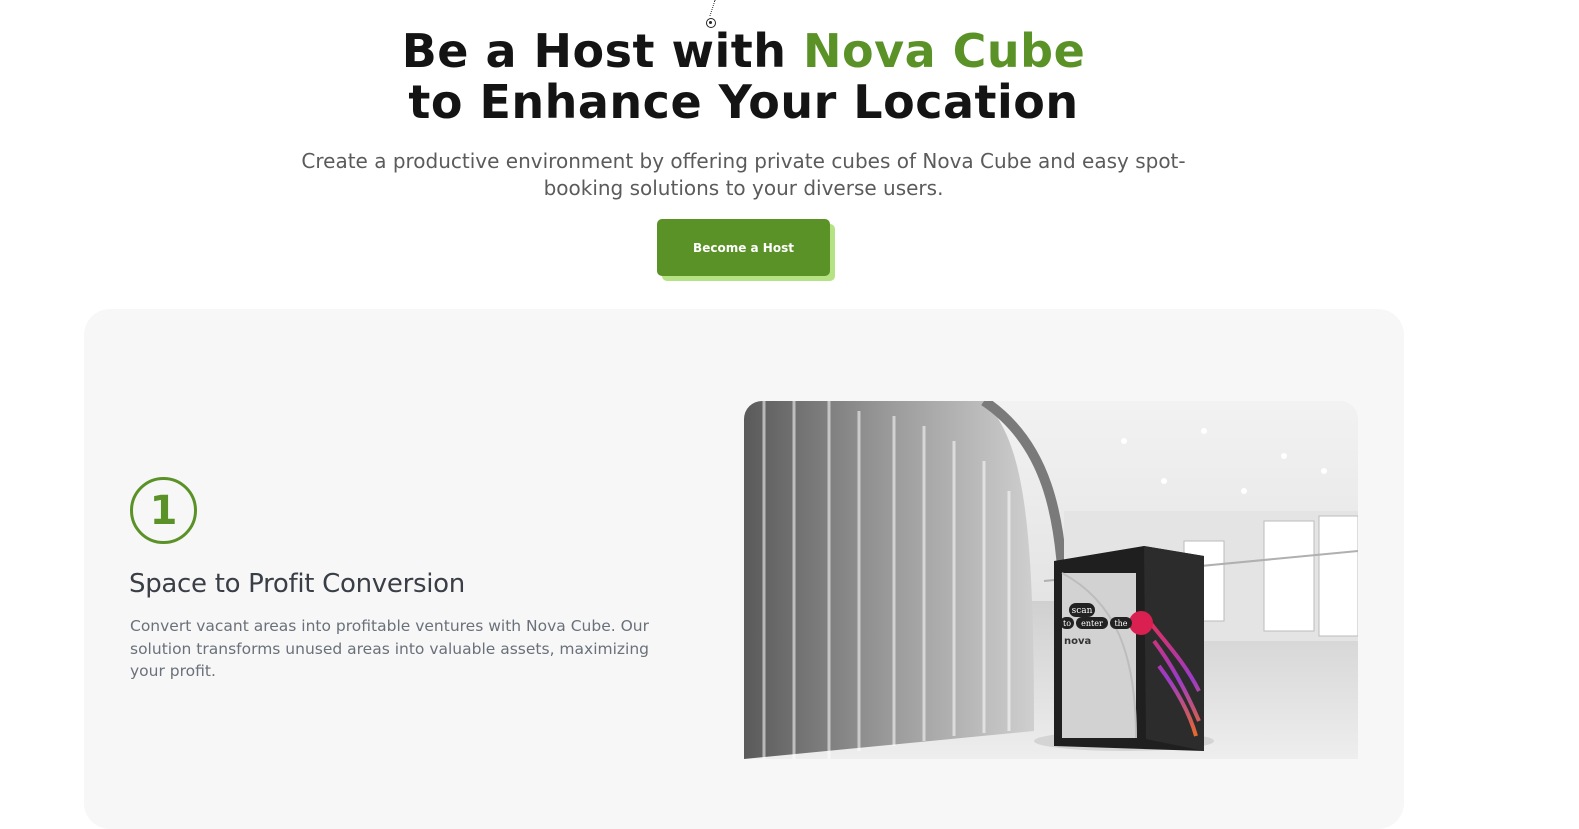  Describe the element at coordinates (743, 247) in the screenshot. I see `become-host-button: Become a Host` at that location.